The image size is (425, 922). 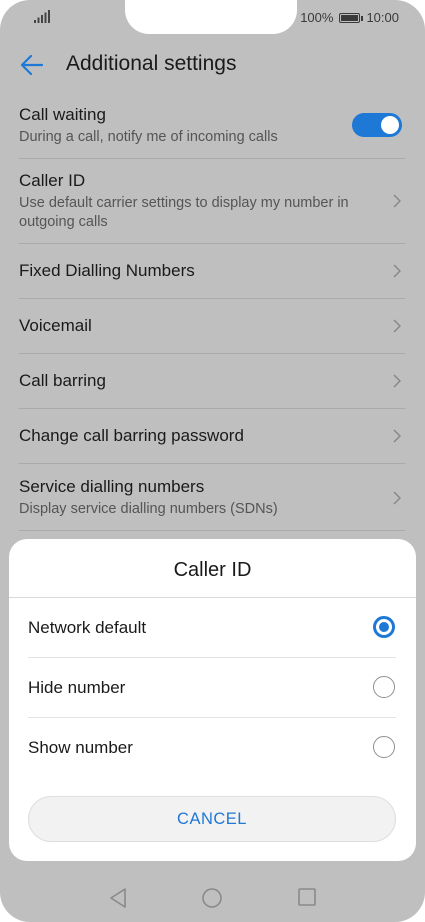 What do you see at coordinates (55, 325) in the screenshot?
I see `setting-label: Voicemail` at bounding box center [55, 325].